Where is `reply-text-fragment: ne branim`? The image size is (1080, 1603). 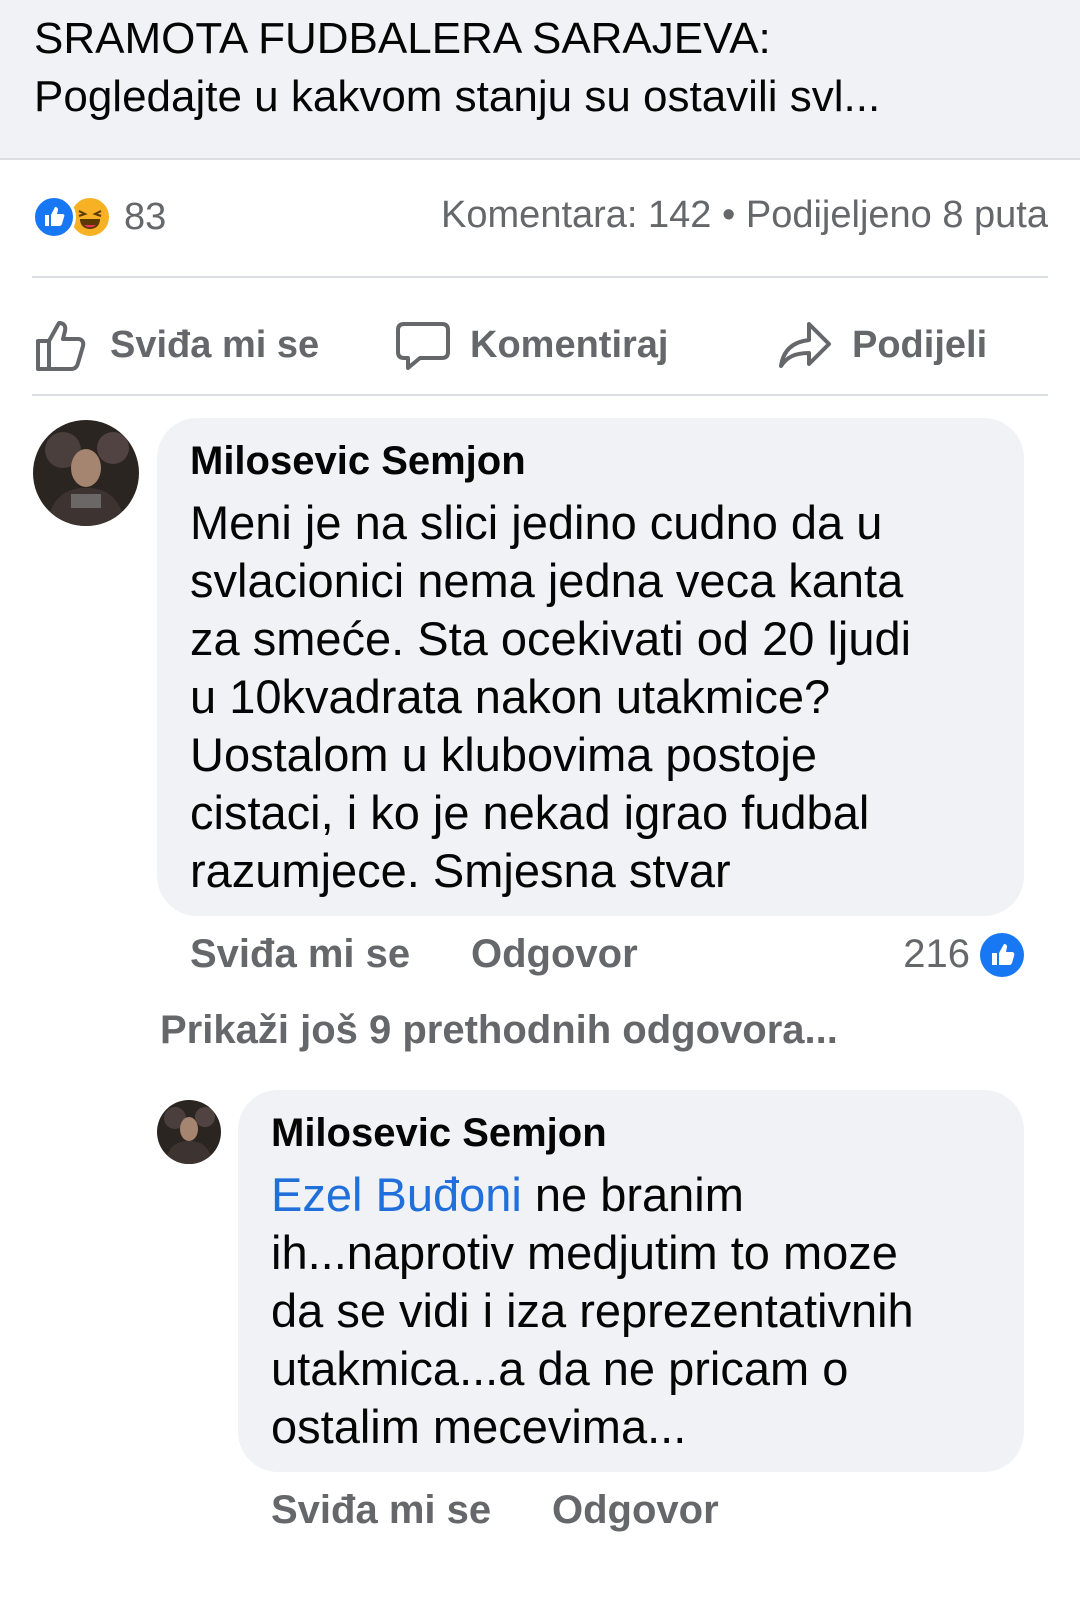 reply-text-fragment: ne branim is located at coordinates (632, 1194).